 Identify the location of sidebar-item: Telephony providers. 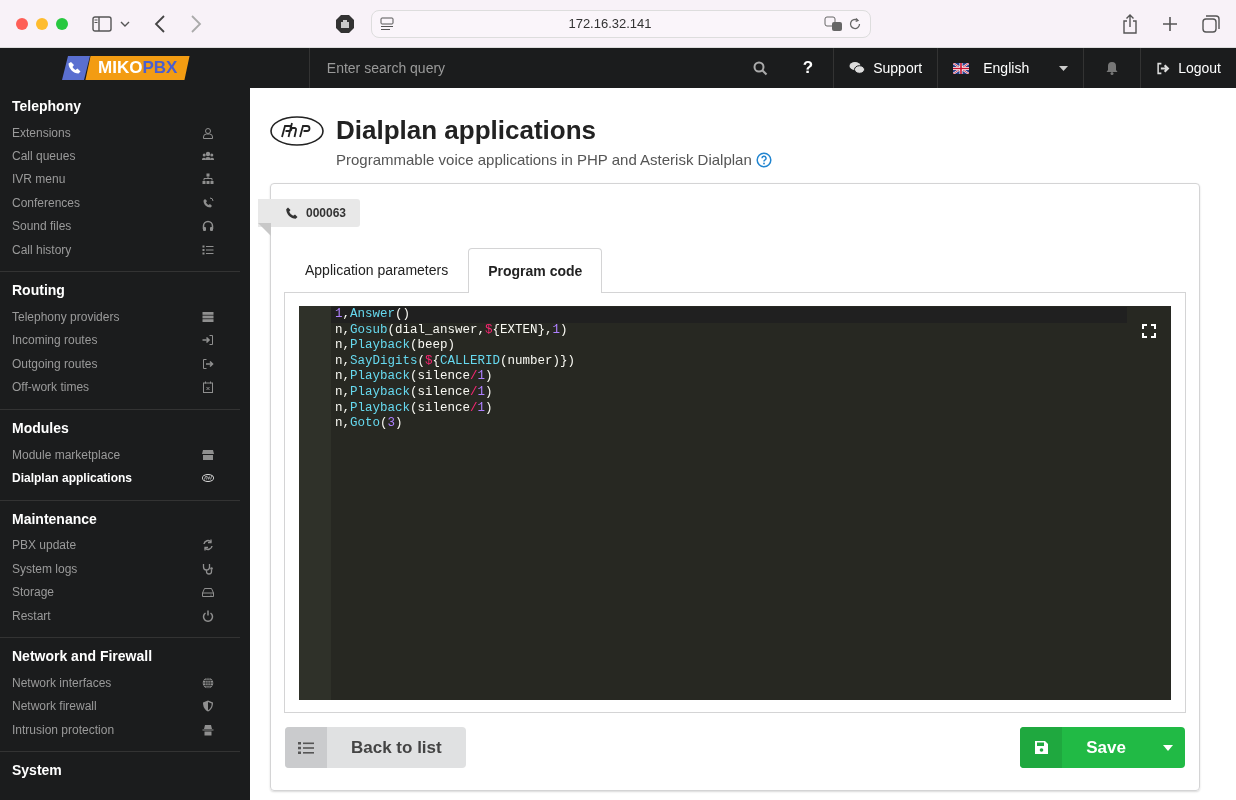
(120, 317).